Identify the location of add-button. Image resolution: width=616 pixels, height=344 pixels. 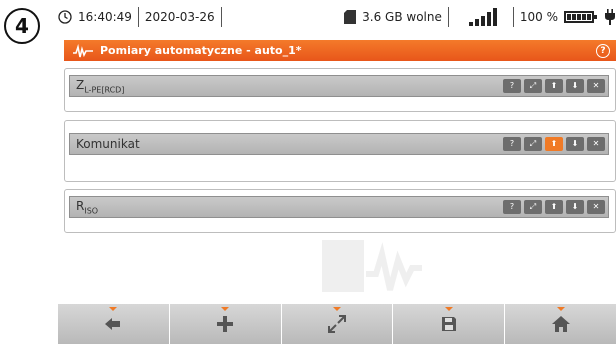
(225, 324).